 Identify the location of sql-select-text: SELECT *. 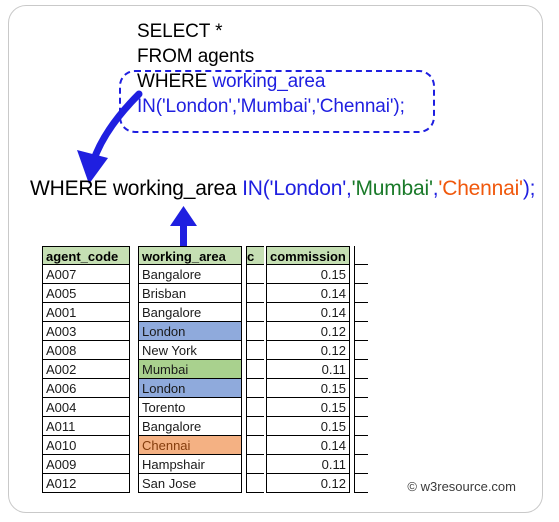
(180, 31).